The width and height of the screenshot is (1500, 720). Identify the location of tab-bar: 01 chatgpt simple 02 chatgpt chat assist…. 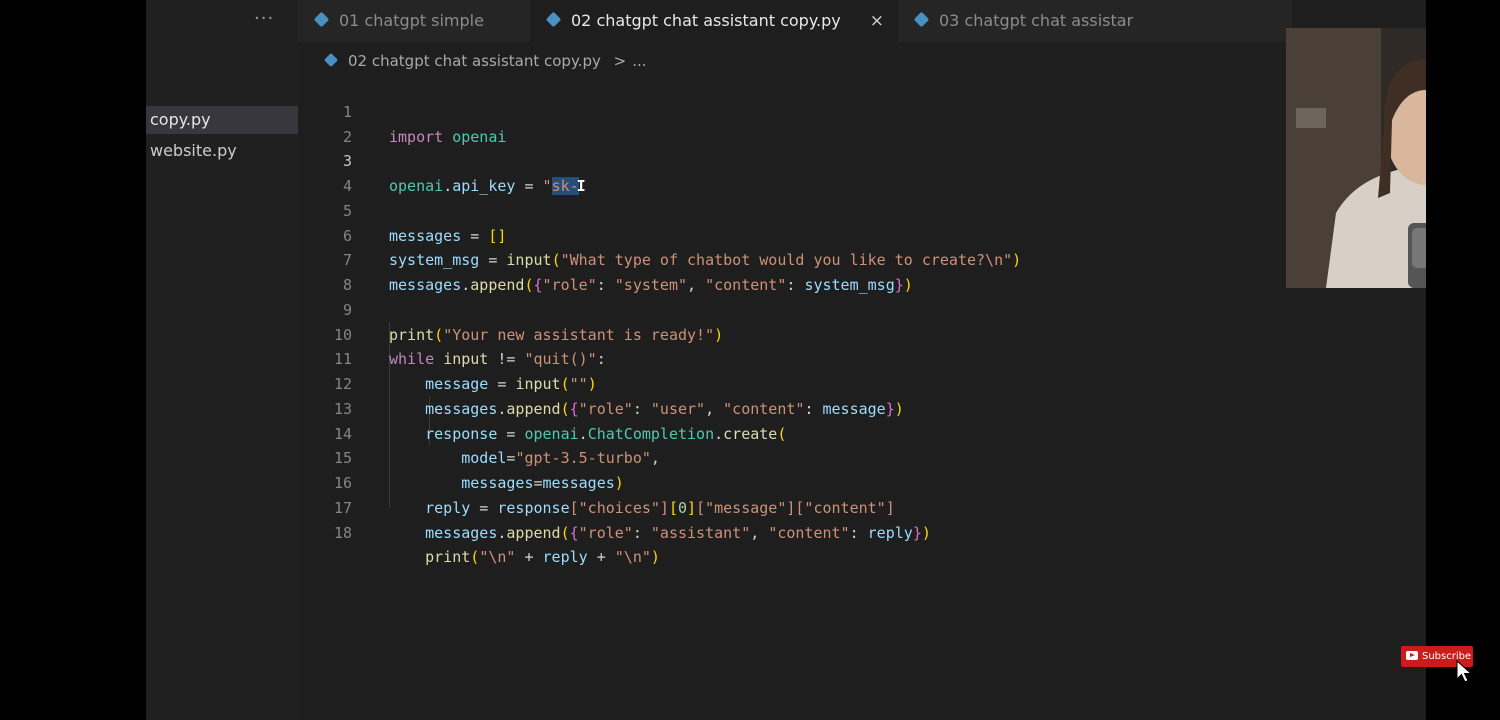
(795, 21).